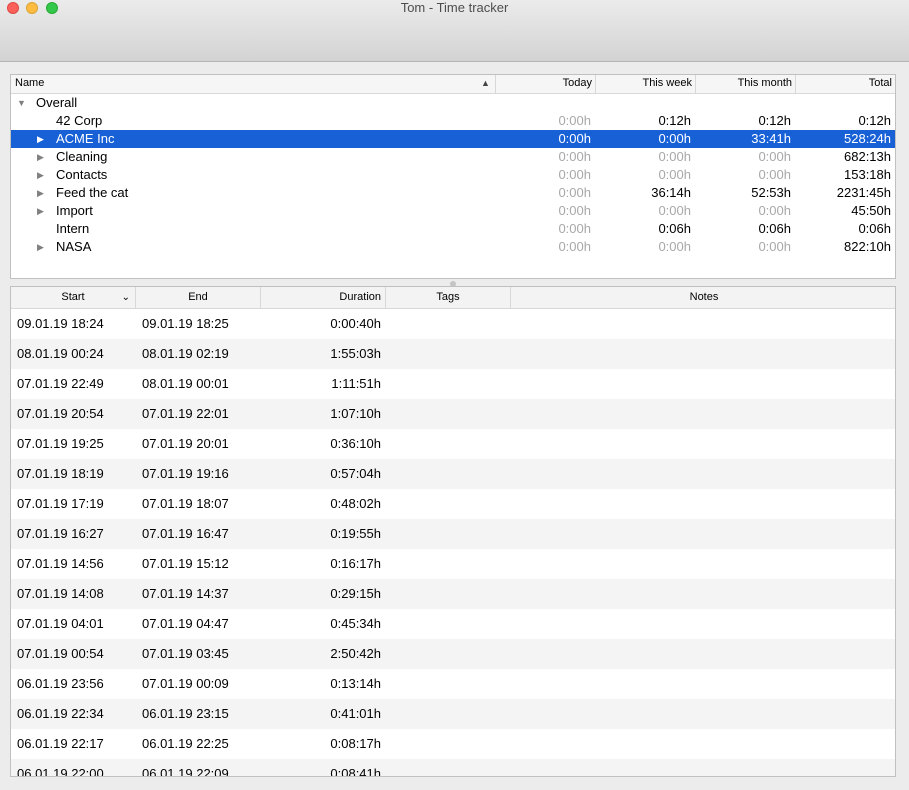  What do you see at coordinates (453, 684) in the screenshot?
I see `table-row: 06.01.19 23:56 07.01.19 00:09 0:13:14h` at bounding box center [453, 684].